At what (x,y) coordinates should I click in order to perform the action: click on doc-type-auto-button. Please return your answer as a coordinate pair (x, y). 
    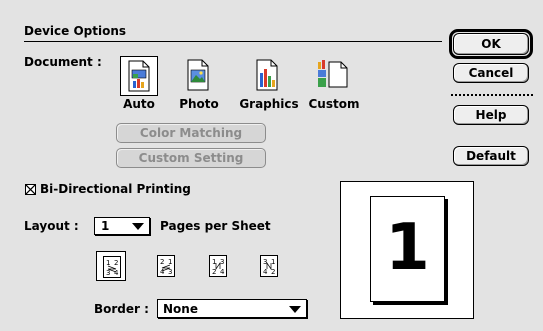
    Looking at the image, I should click on (139, 76).